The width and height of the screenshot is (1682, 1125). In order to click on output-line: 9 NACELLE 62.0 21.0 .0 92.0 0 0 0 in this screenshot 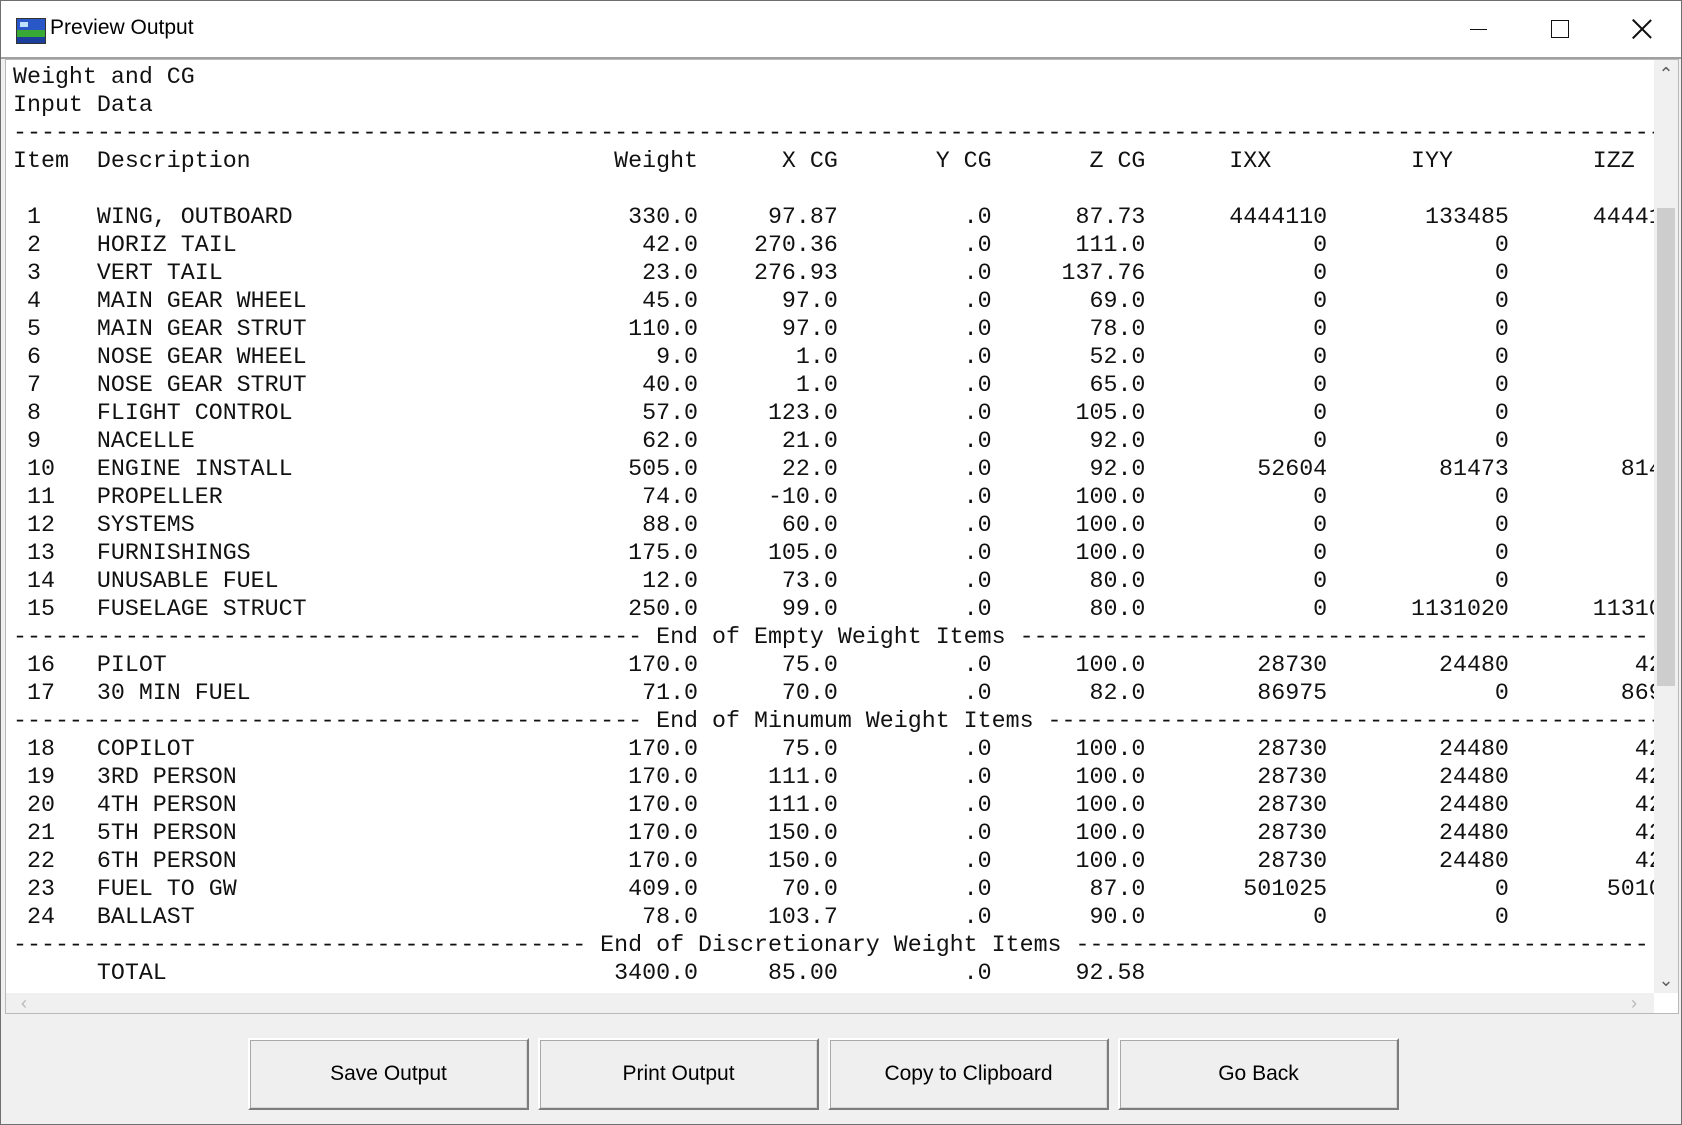, I will do `click(846, 441)`.